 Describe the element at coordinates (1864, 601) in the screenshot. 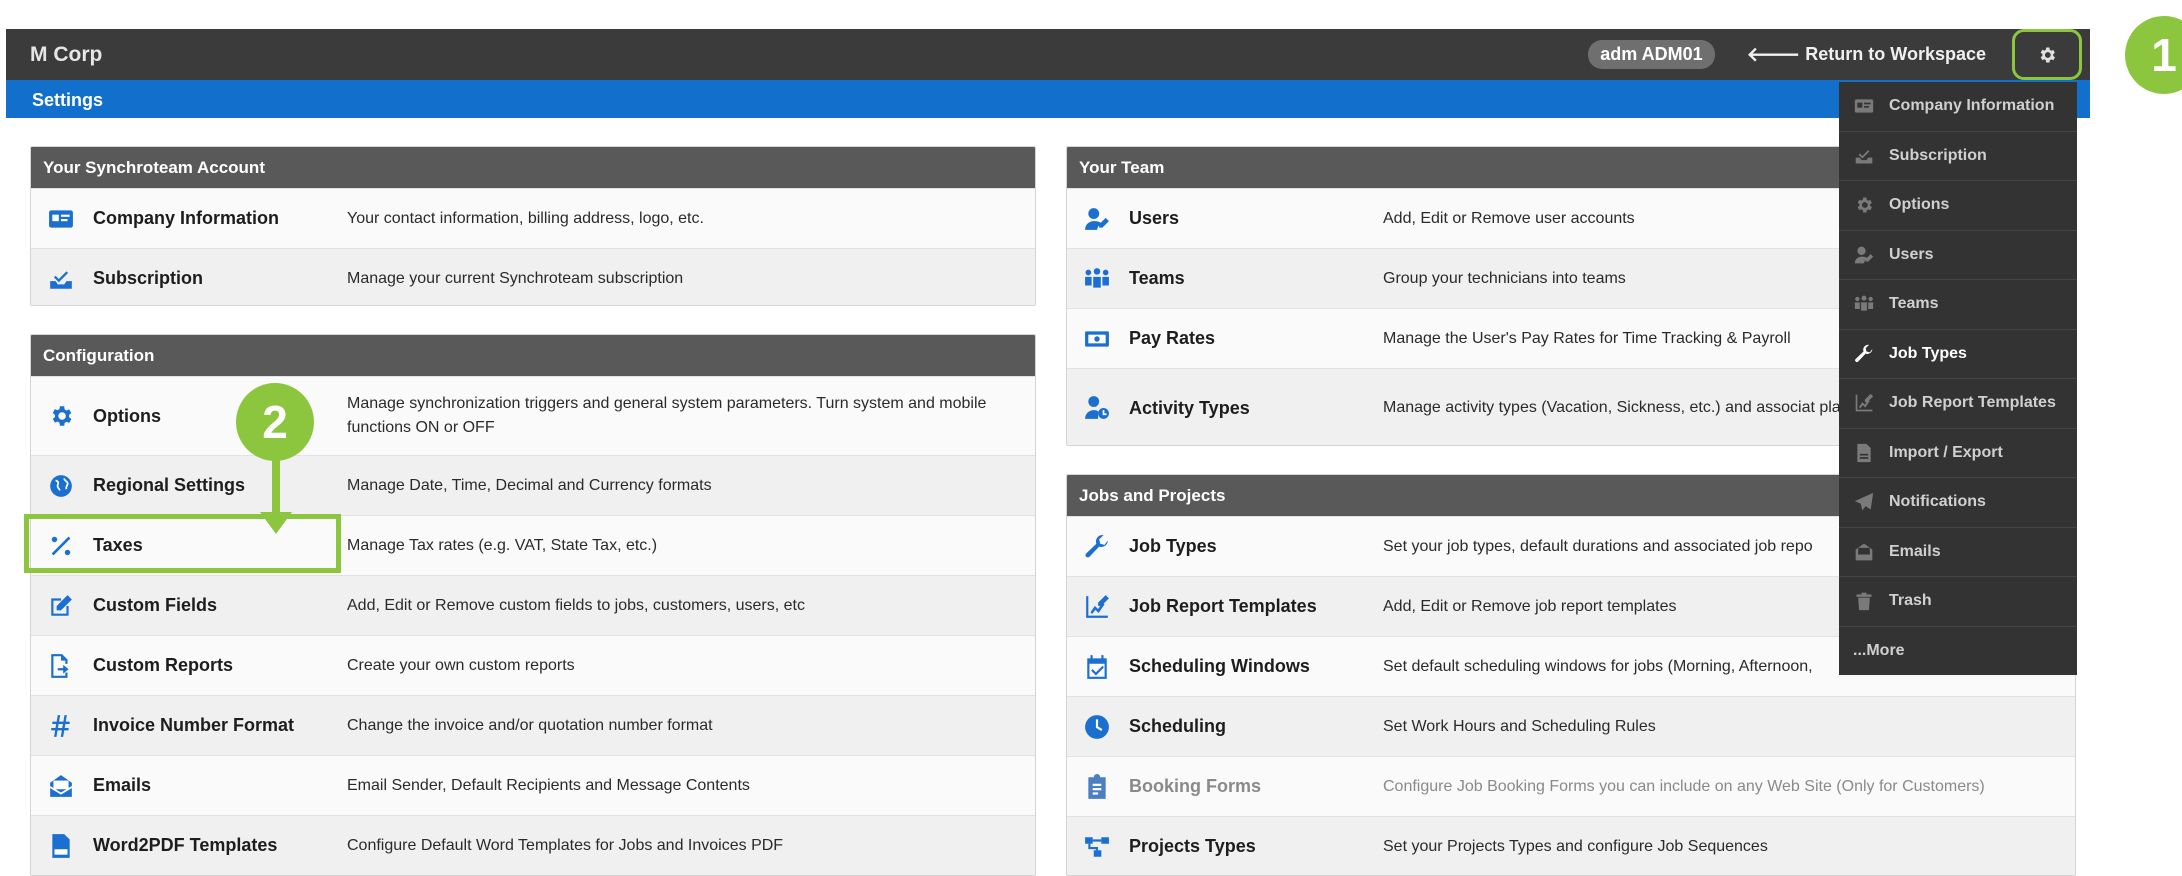

I see `trash-icon` at that location.